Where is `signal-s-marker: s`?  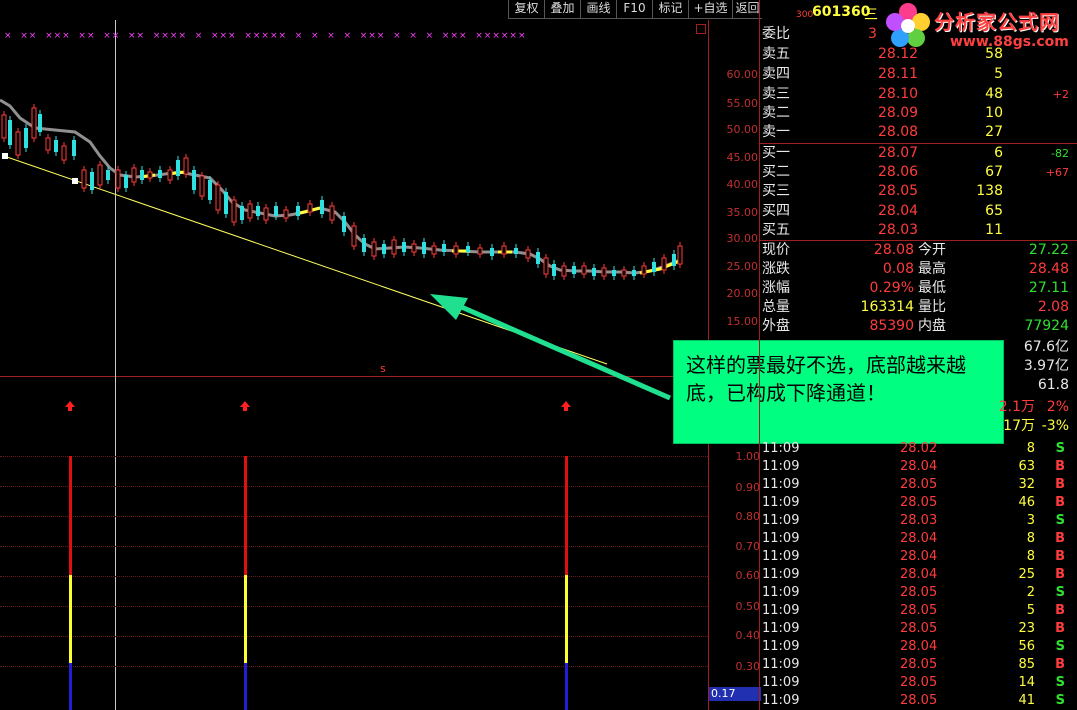
signal-s-marker: s is located at coordinates (383, 368).